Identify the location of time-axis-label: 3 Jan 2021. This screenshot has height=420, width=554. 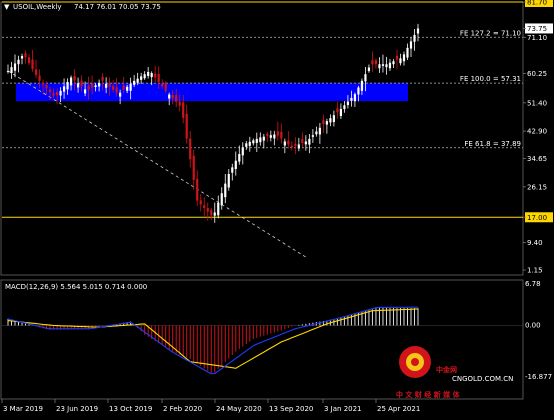
(343, 409).